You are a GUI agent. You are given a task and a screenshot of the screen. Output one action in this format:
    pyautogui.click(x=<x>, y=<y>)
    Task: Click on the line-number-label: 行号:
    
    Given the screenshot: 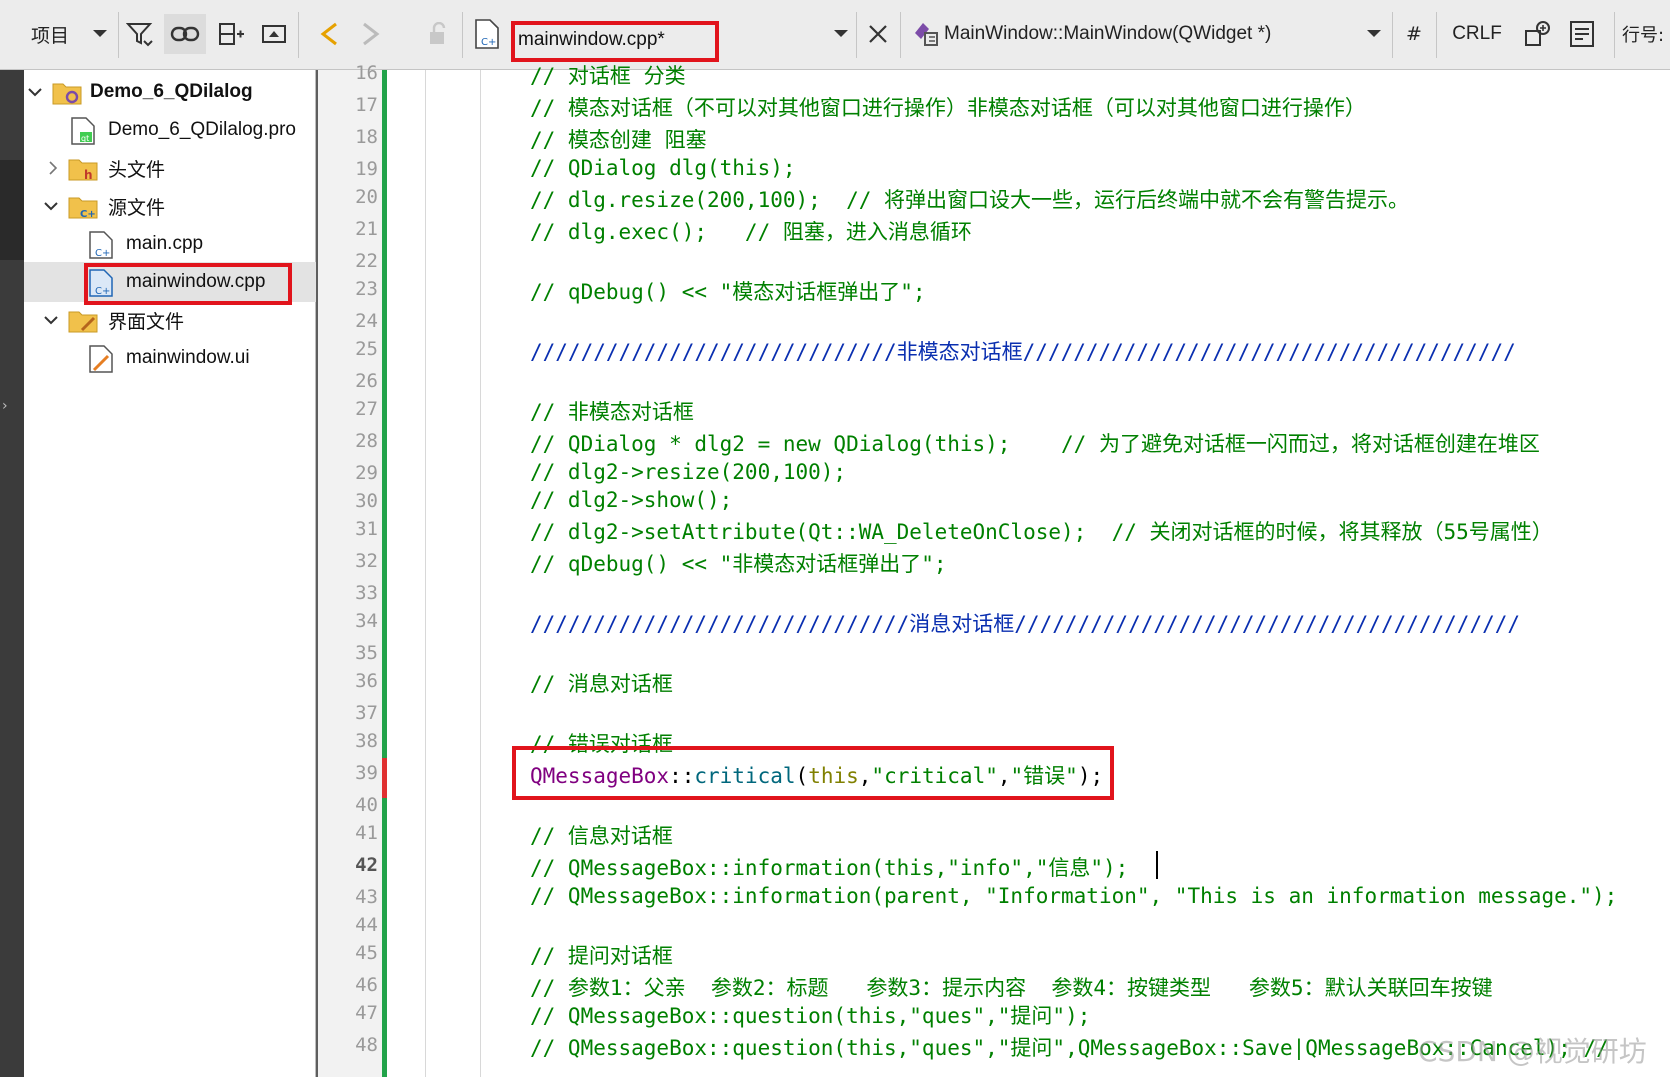 What is the action you would take?
    pyautogui.click(x=1646, y=34)
    